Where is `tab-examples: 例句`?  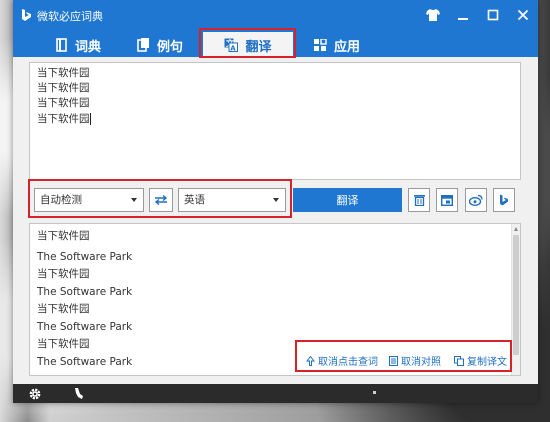
tab-examples: 例句 is located at coordinates (160, 45).